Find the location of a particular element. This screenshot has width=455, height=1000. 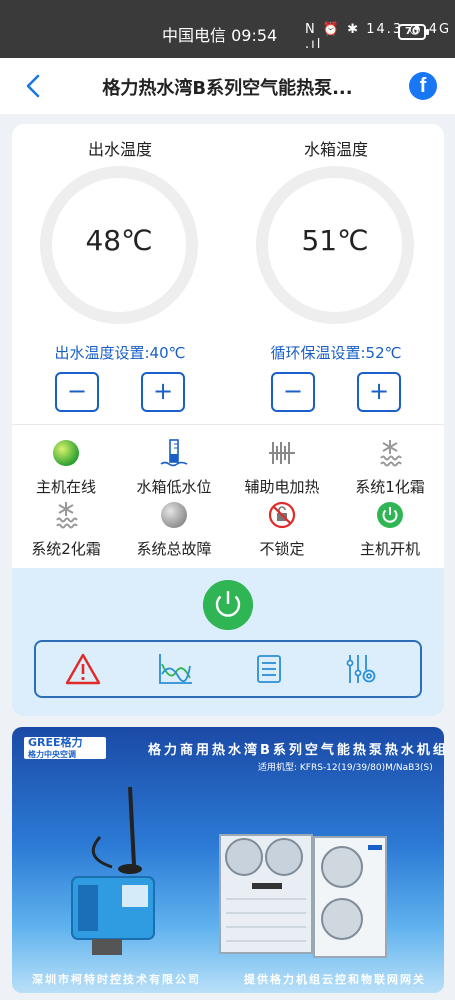

circulation-increase-button: + is located at coordinates (379, 392).